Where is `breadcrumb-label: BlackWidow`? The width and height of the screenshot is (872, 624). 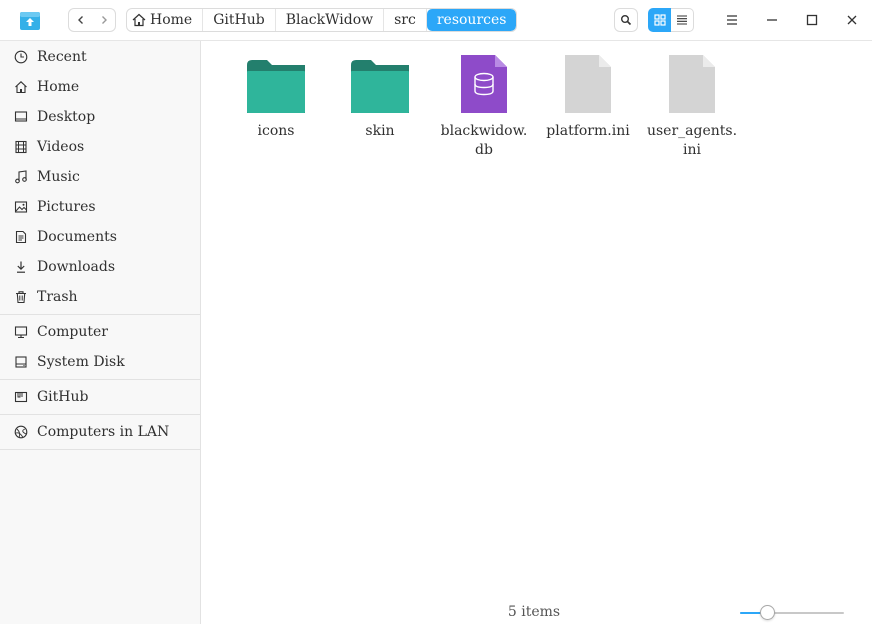 breadcrumb-label: BlackWidow is located at coordinates (329, 20).